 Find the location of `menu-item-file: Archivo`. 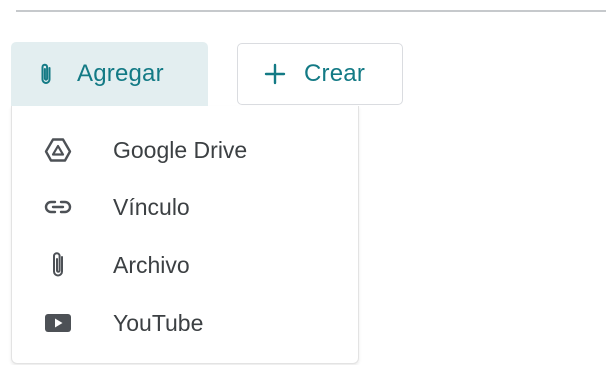

menu-item-file: Archivo is located at coordinates (185, 265).